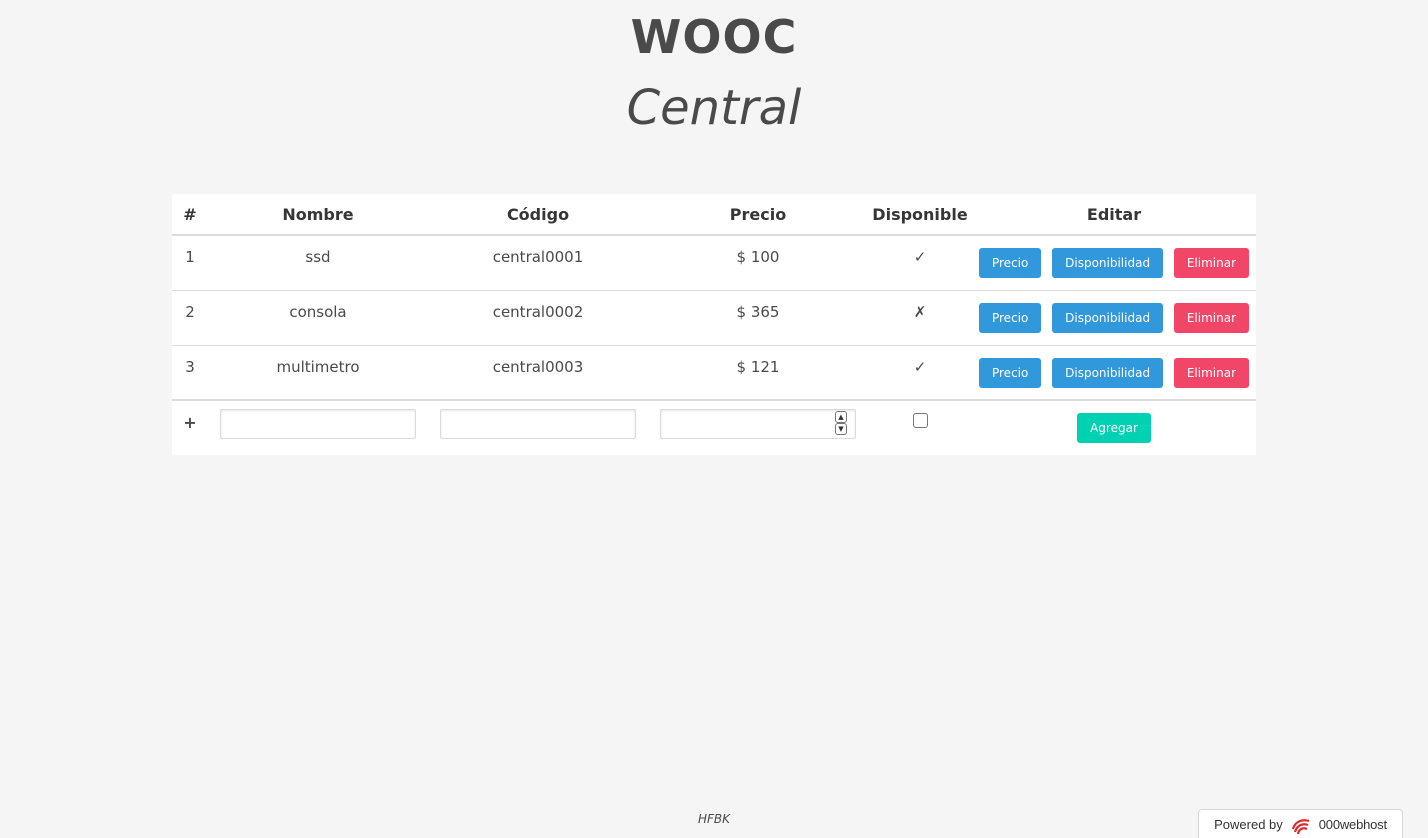  I want to click on new-available-checkbox, so click(920, 420).